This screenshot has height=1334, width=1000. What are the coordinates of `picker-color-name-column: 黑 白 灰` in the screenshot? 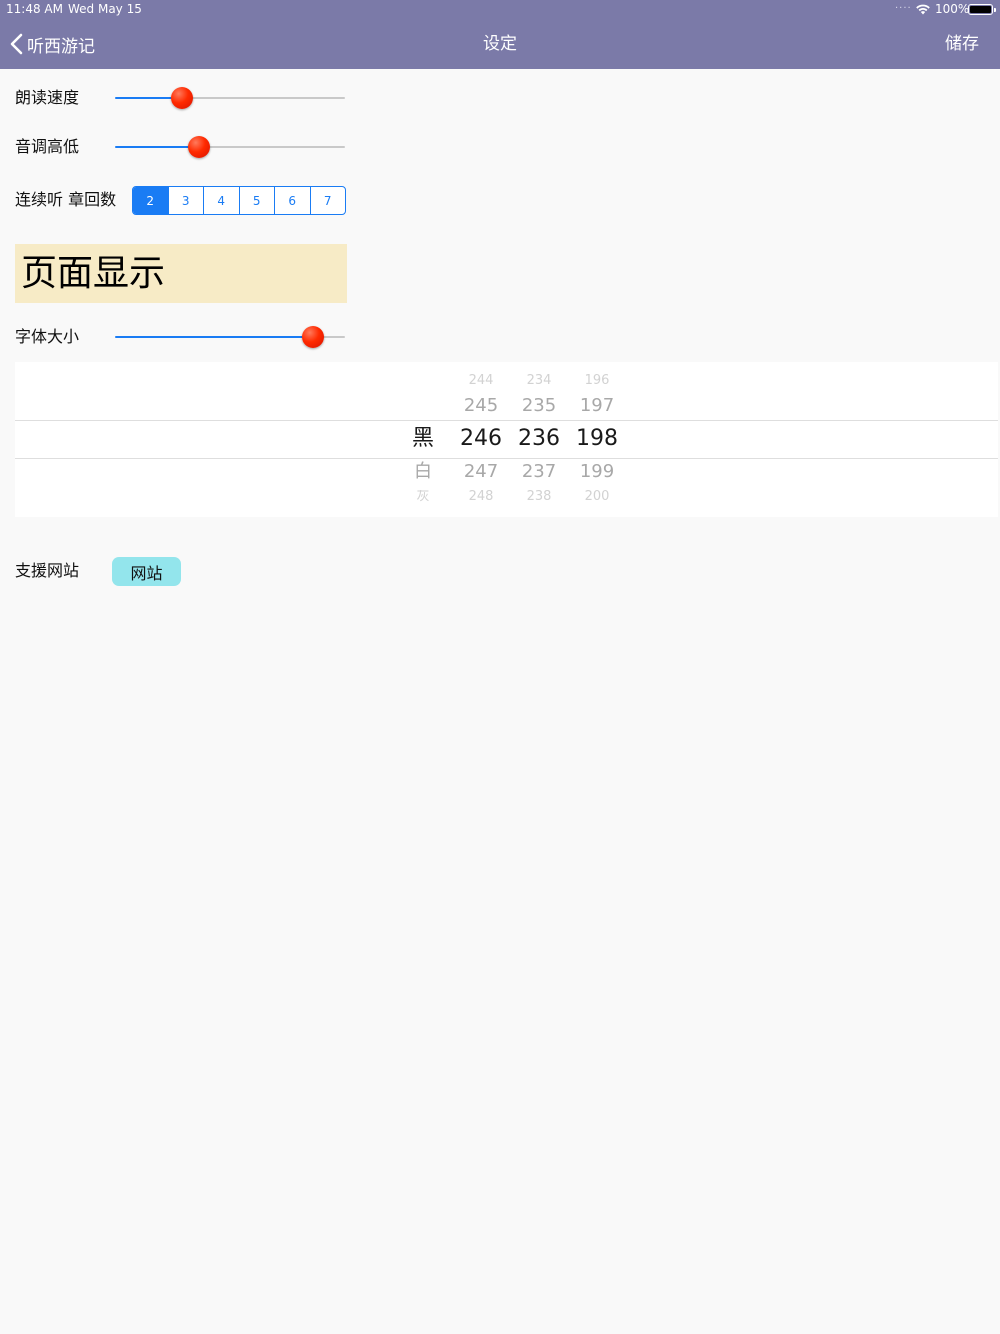 It's located at (423, 439).